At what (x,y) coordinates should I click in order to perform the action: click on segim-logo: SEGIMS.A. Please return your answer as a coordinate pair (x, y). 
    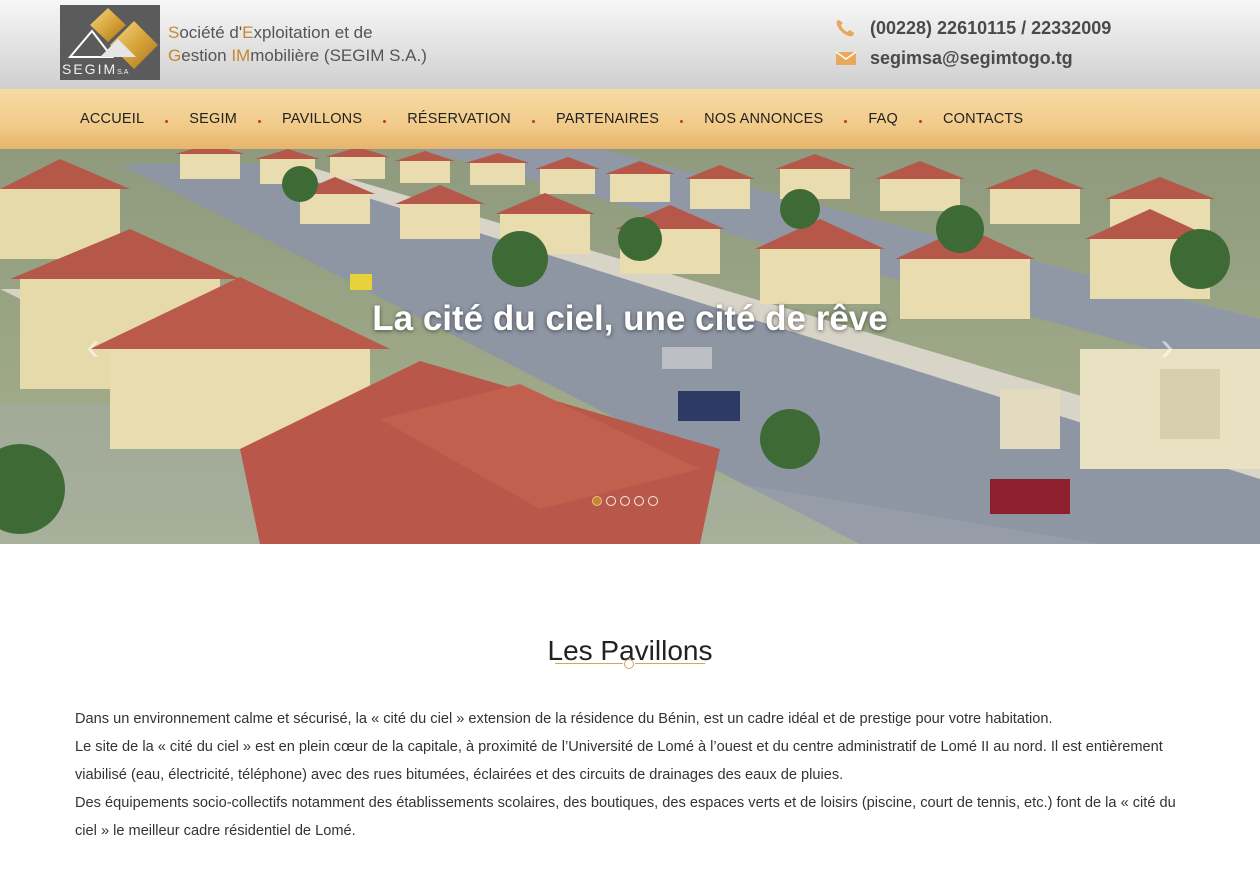
    Looking at the image, I should click on (110, 42).